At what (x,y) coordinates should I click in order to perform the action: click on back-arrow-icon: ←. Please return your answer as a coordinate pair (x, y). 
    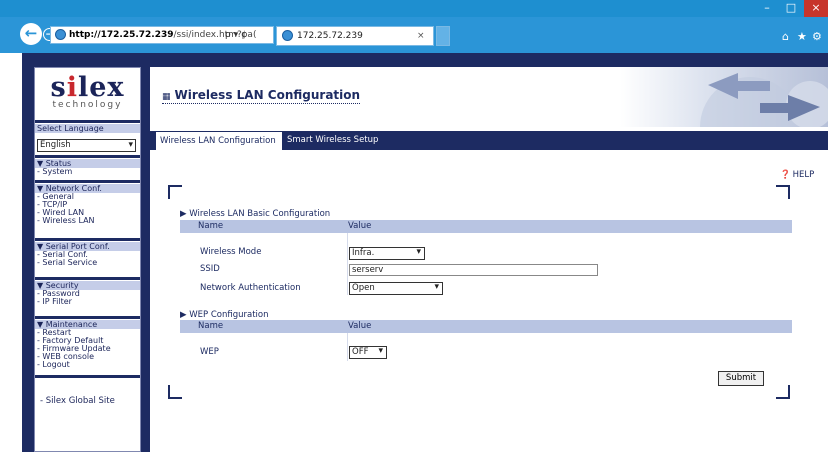
    Looking at the image, I should click on (31, 33).